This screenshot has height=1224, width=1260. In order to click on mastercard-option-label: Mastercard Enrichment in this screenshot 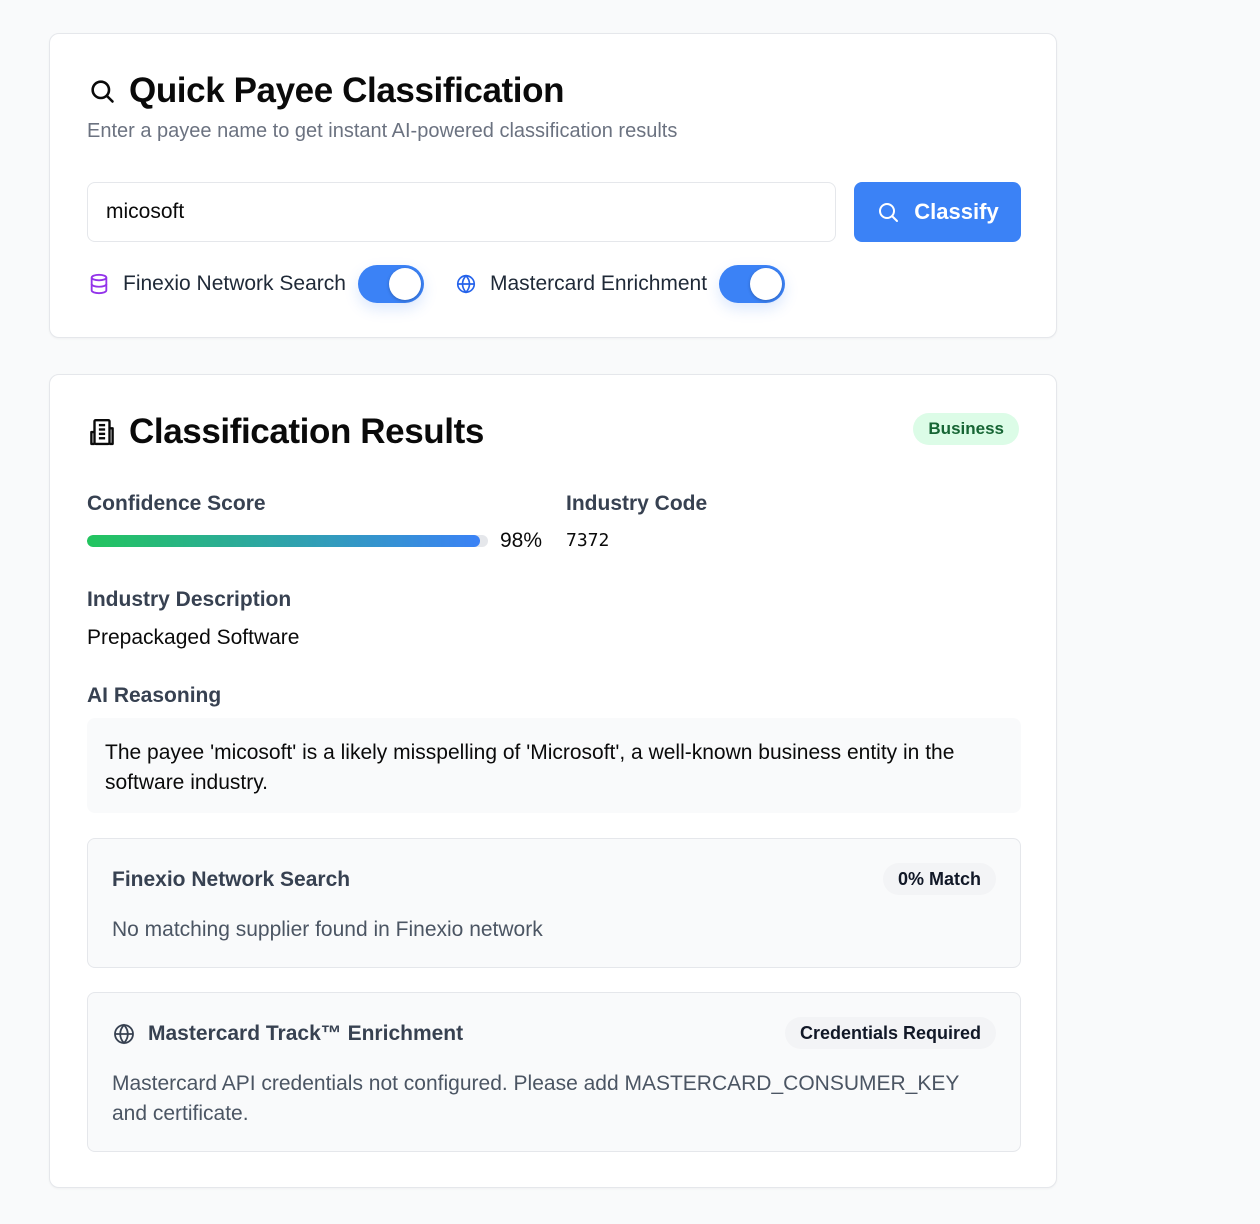, I will do `click(599, 283)`.